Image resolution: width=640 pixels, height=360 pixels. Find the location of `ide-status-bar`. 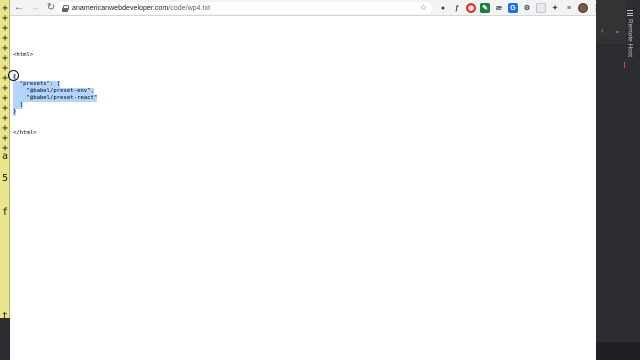

ide-status-bar is located at coordinates (618, 351).